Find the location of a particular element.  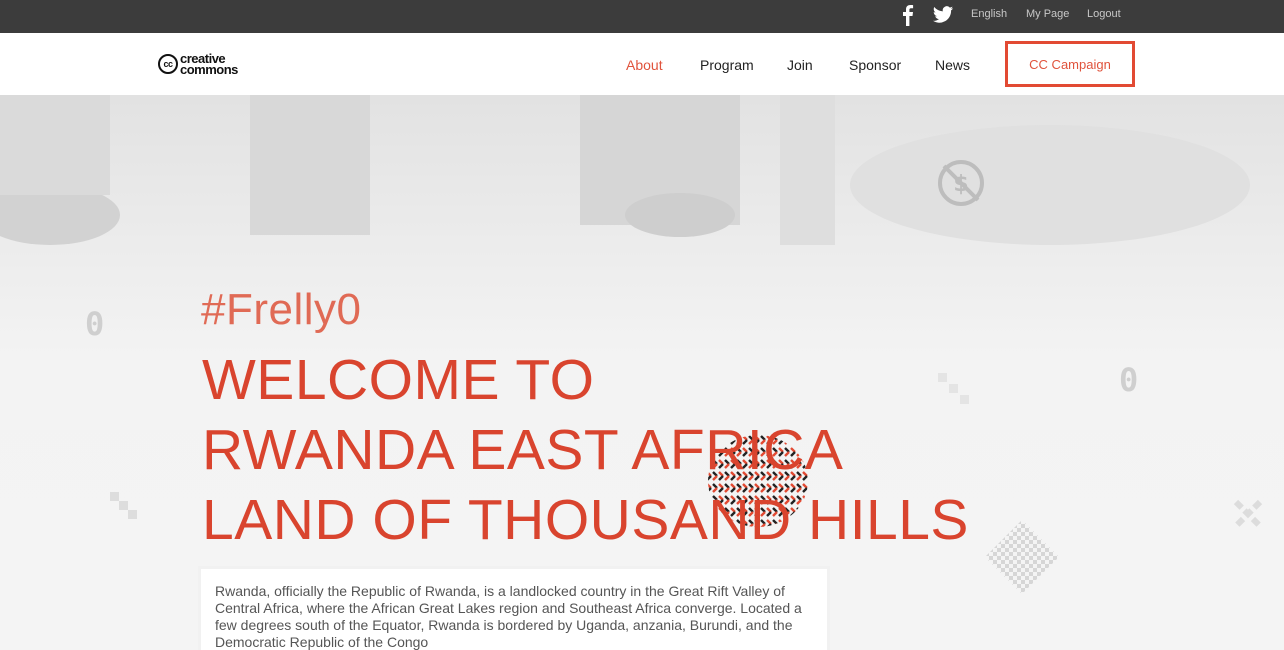

cc-badge-icon: cc is located at coordinates (168, 64).